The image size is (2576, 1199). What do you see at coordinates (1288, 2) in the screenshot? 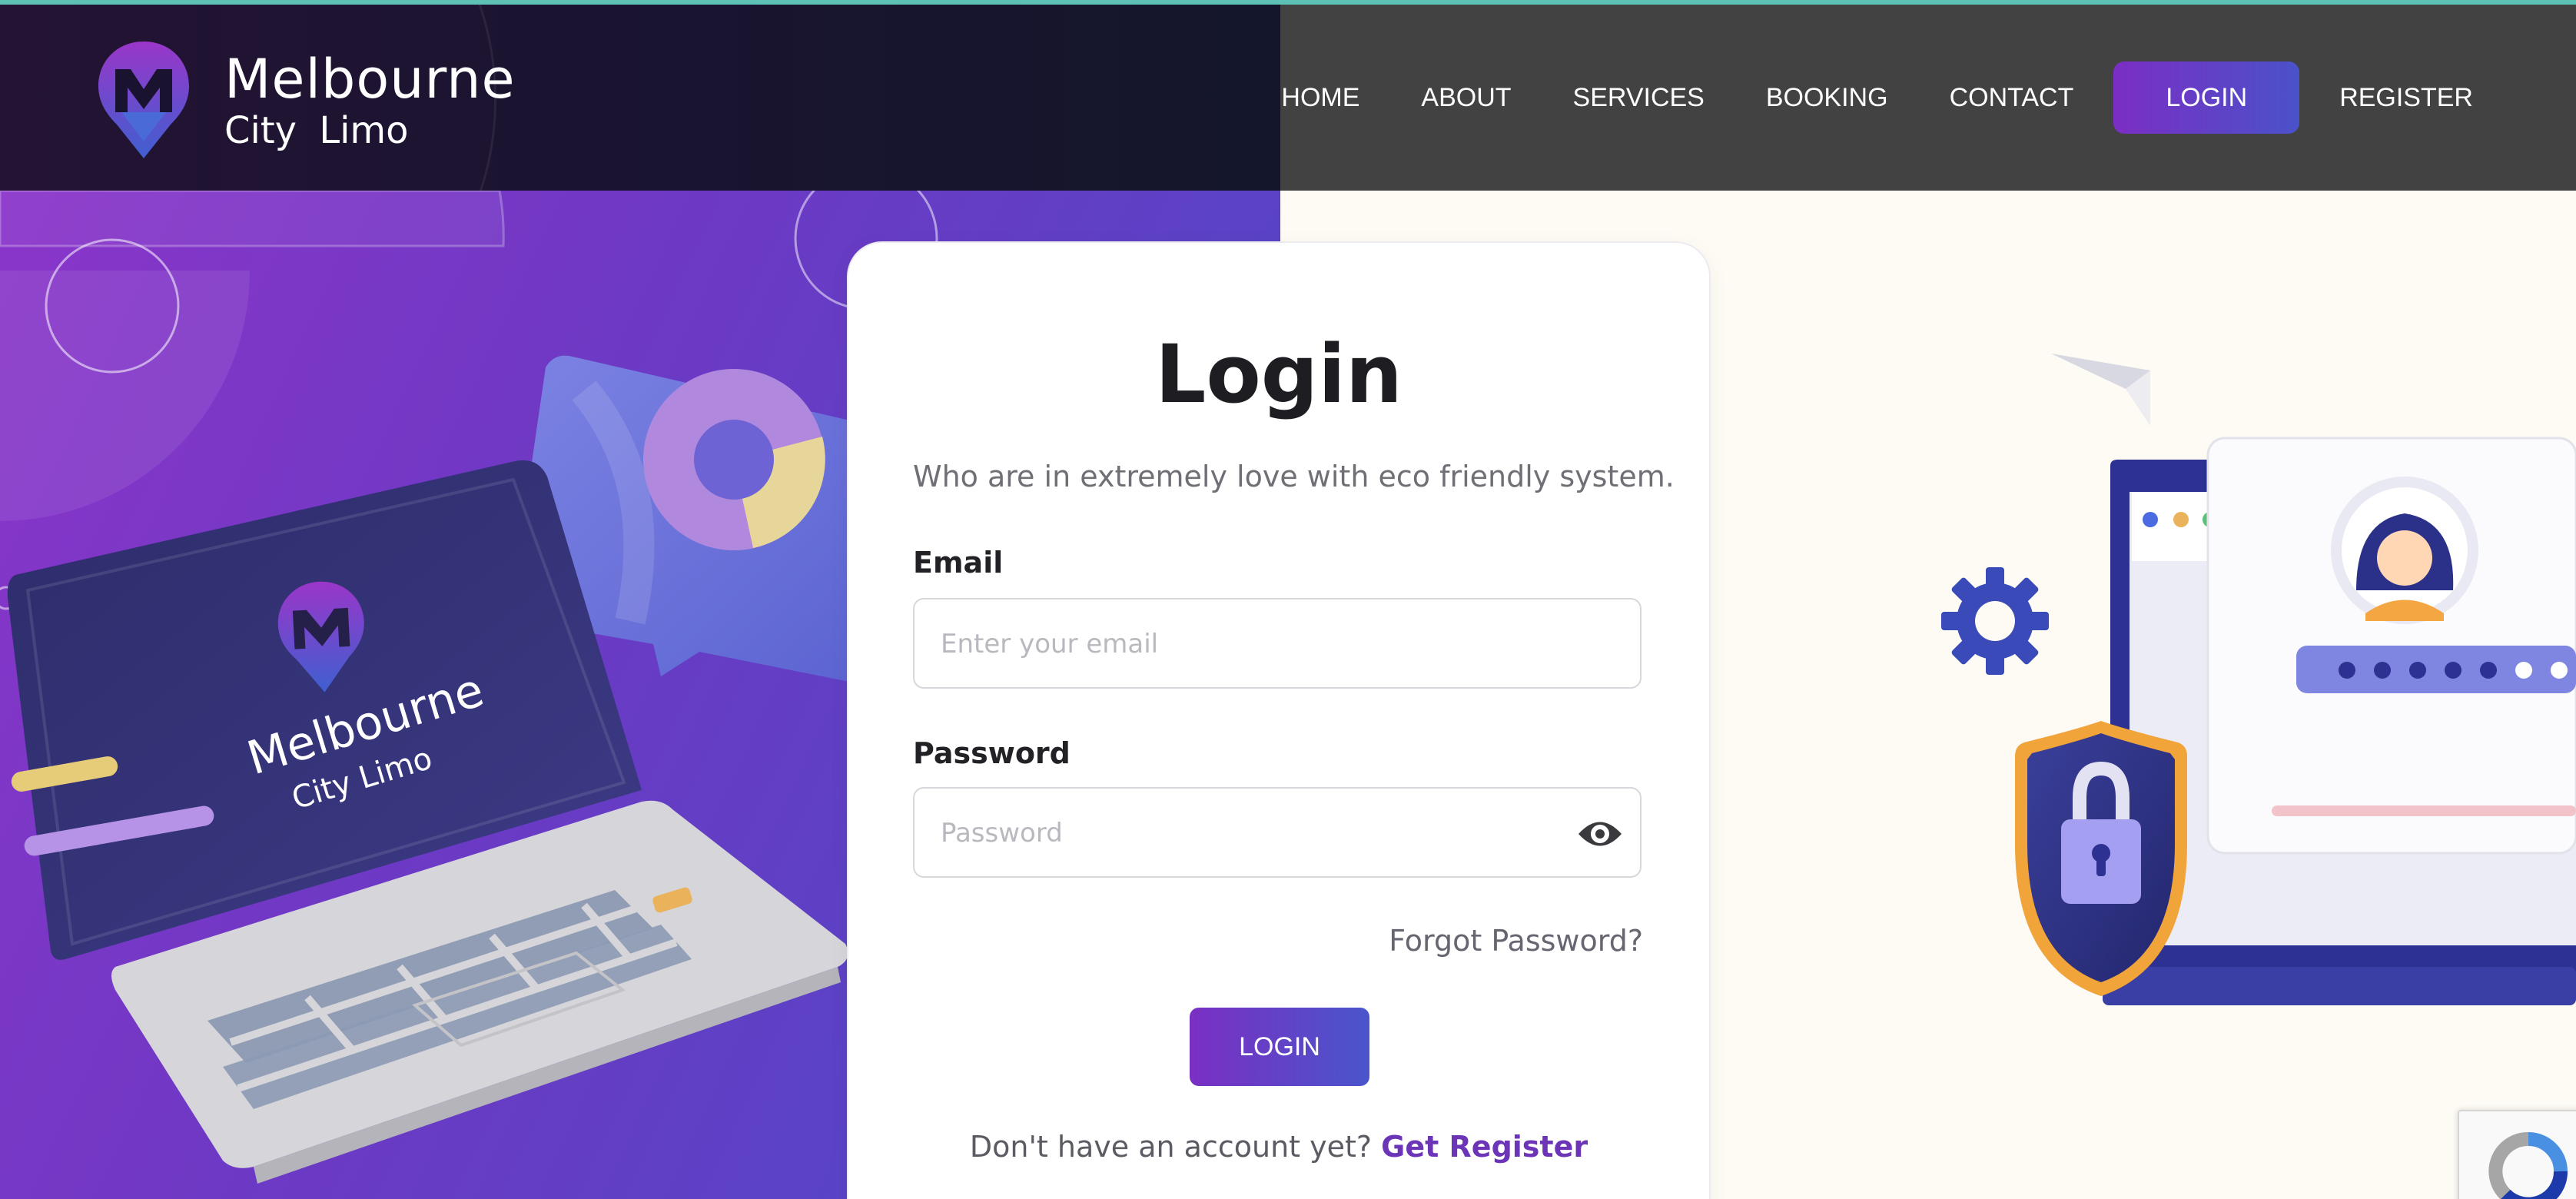
I see `top-accent-line` at bounding box center [1288, 2].